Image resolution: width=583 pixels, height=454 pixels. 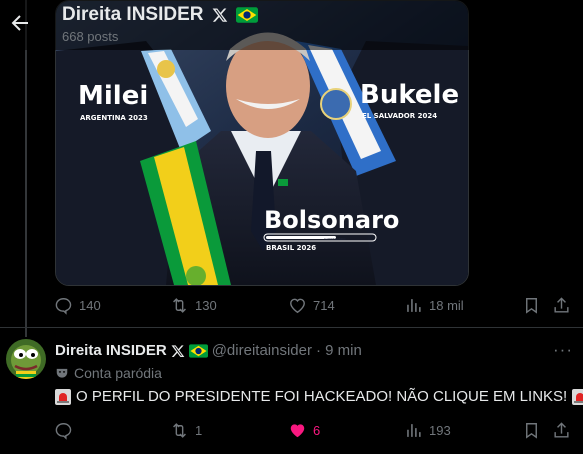 I want to click on post-count: 668 posts, so click(x=90, y=36).